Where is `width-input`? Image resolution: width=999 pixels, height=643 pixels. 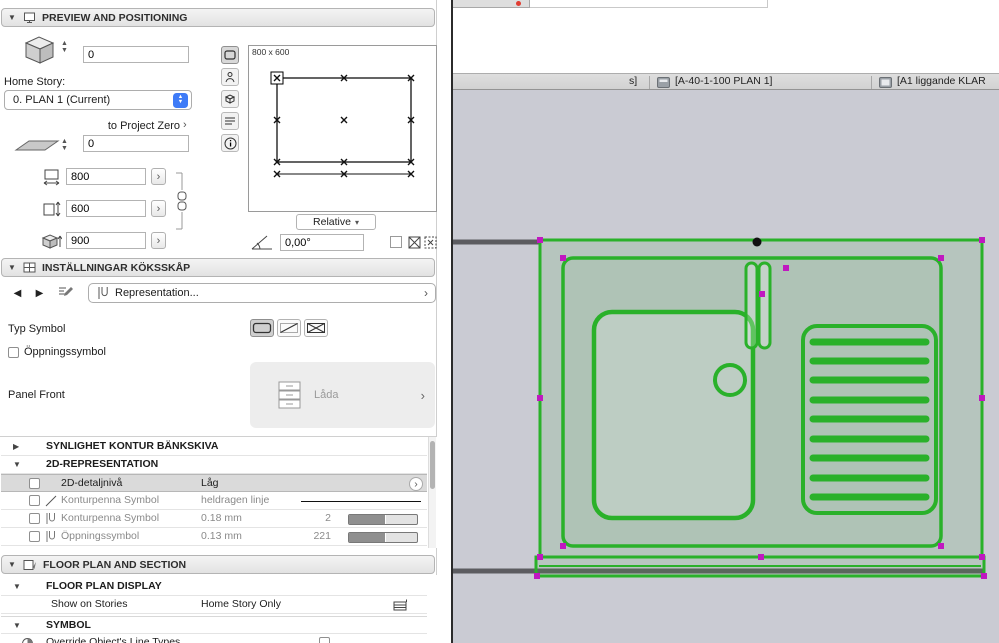
width-input is located at coordinates (106, 176).